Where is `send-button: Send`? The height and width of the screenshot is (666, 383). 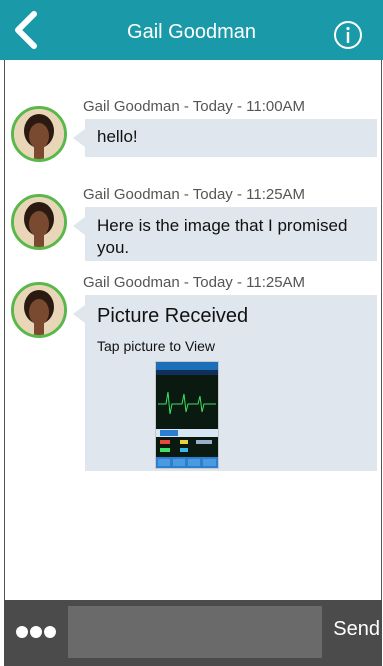 send-button: Send is located at coordinates (356, 629).